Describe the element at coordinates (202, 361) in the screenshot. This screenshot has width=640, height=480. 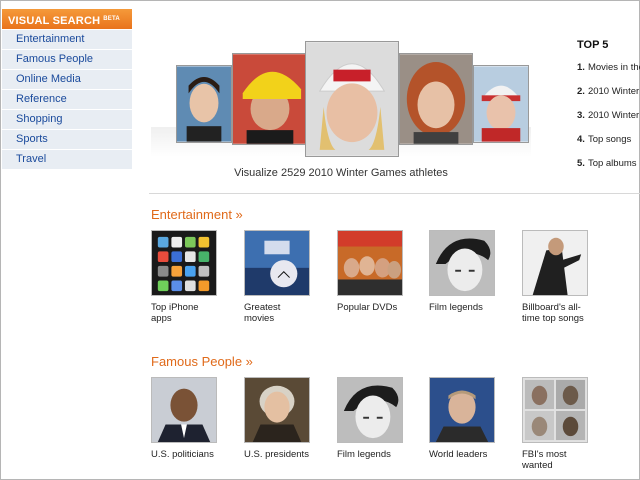
I see `section-title-famous-people: Famous People »` at that location.